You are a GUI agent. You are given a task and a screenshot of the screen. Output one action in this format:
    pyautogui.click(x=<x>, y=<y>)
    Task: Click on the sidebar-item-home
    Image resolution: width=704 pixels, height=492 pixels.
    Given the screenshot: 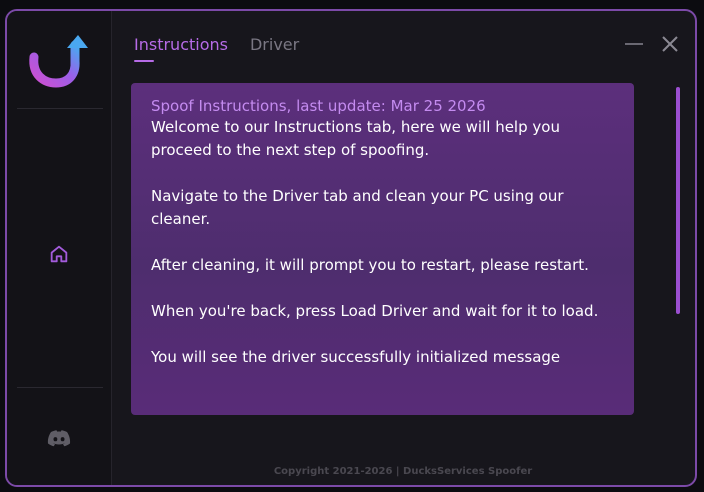 What is the action you would take?
    pyautogui.click(x=59, y=254)
    